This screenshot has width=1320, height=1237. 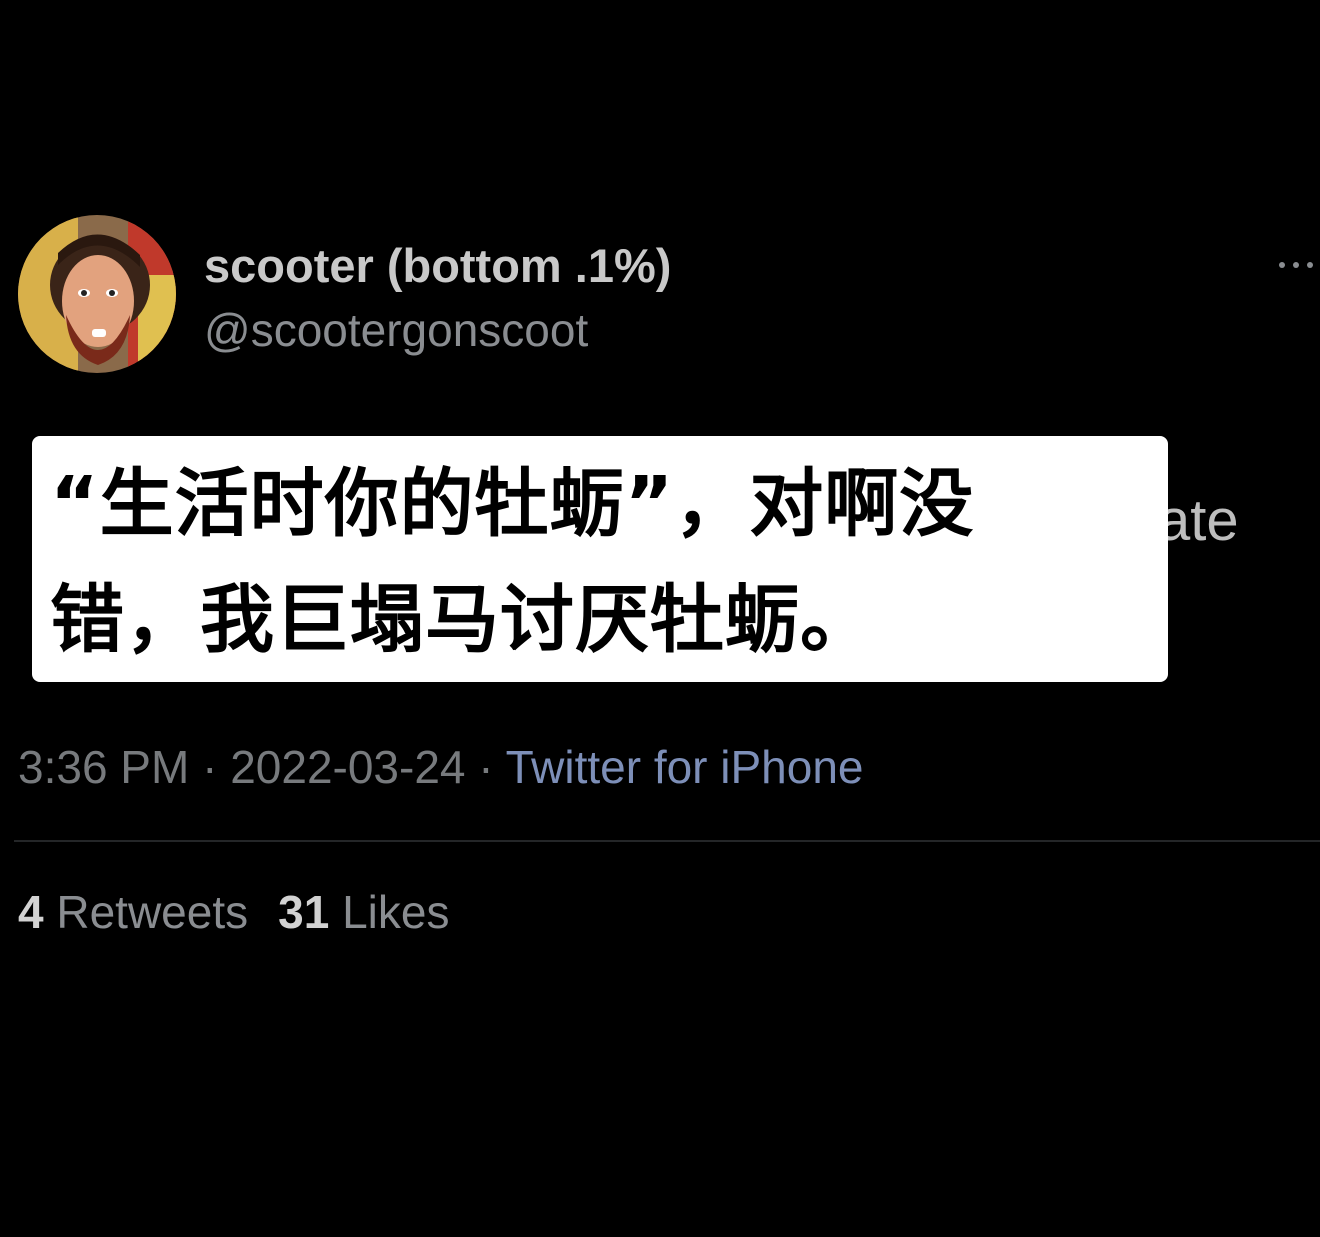 What do you see at coordinates (437, 265) in the screenshot?
I see `author-display-name: scooter (bottom .1%)` at bounding box center [437, 265].